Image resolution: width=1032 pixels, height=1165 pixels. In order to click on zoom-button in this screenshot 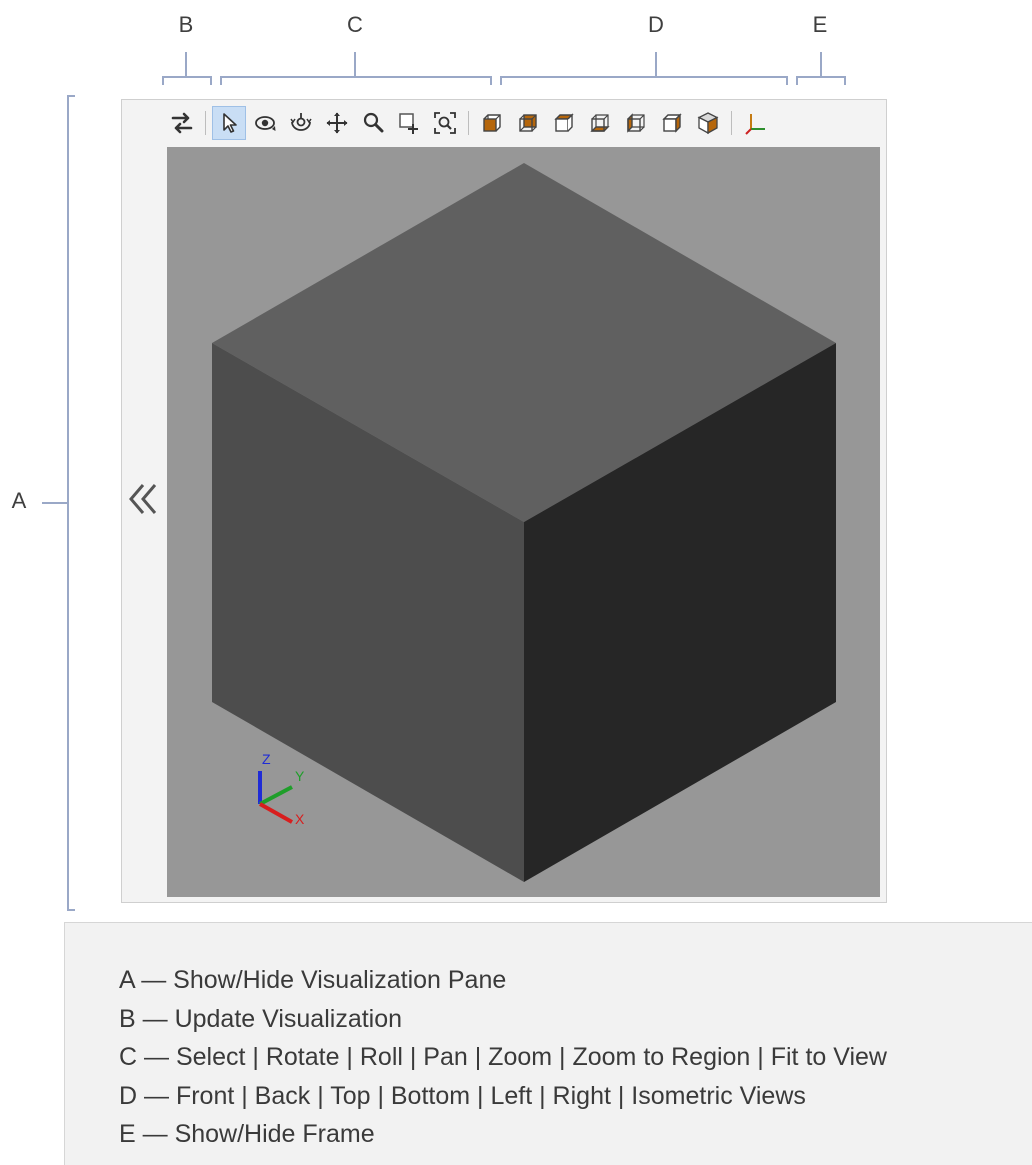, I will do `click(373, 123)`.